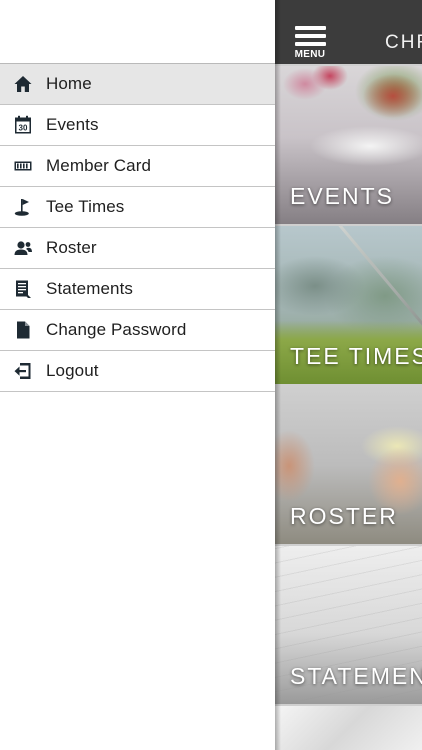 The image size is (422, 750). I want to click on drawer-item-tee-times: Tee Times, so click(137, 207).